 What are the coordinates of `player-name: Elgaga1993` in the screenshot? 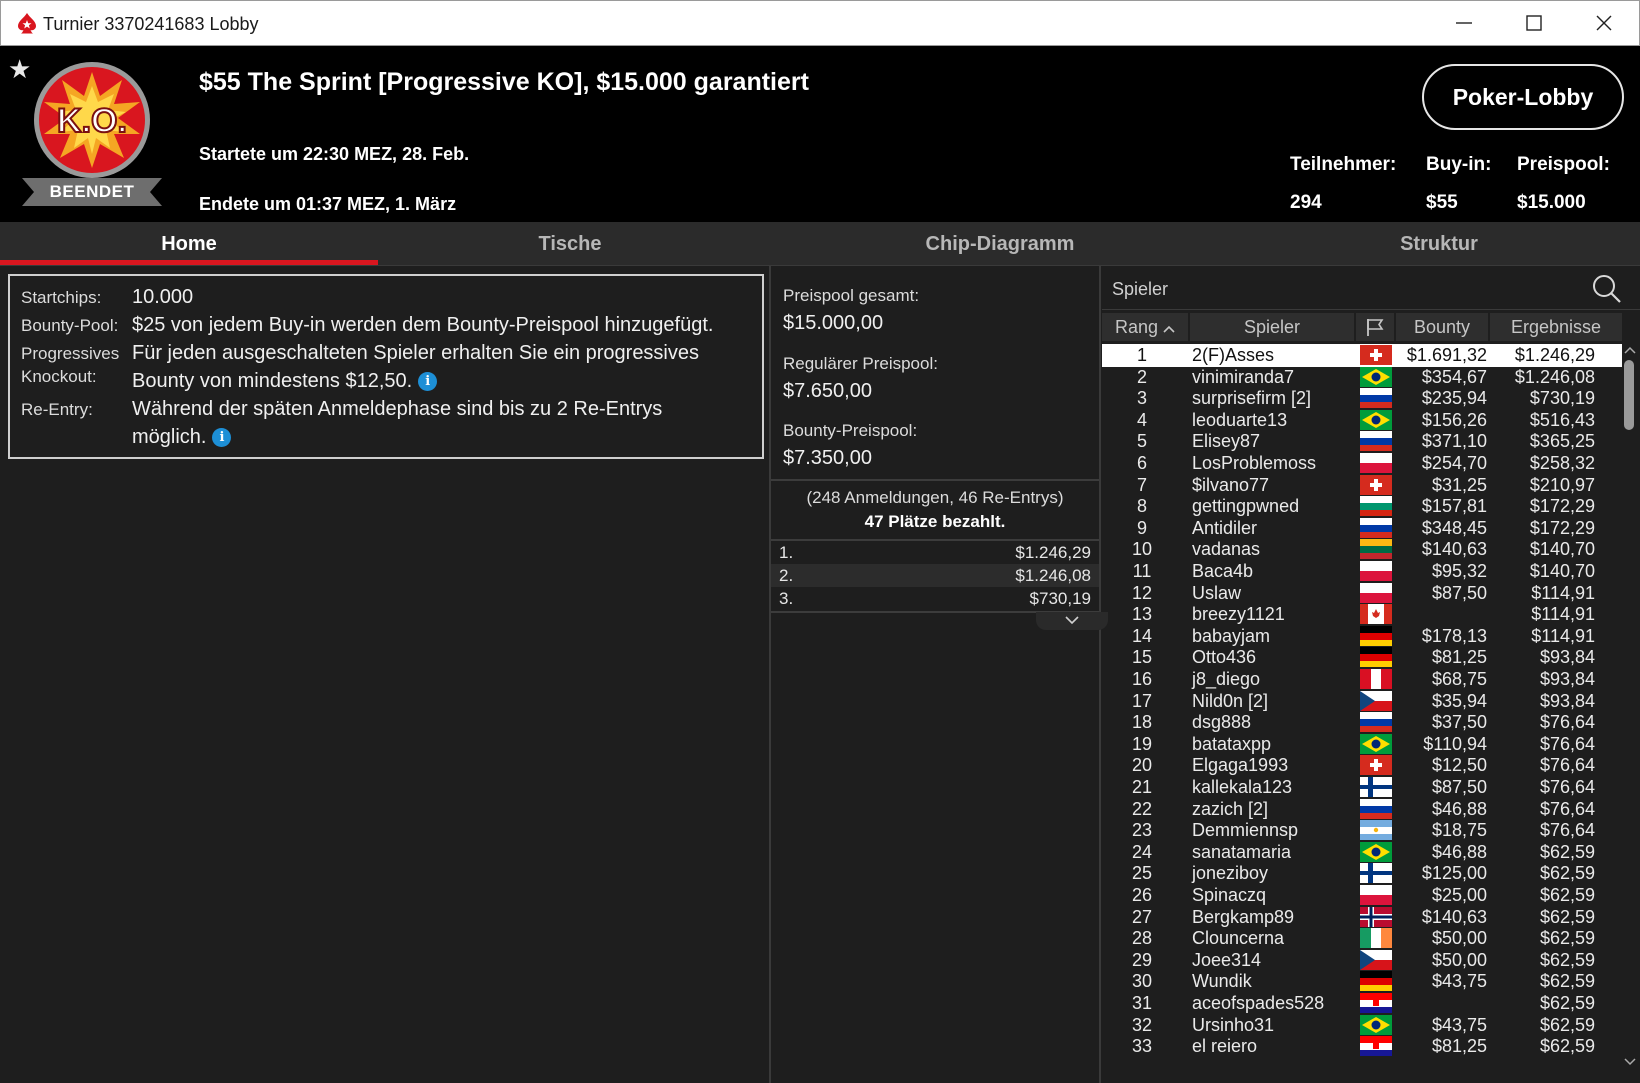 It's located at (1240, 765).